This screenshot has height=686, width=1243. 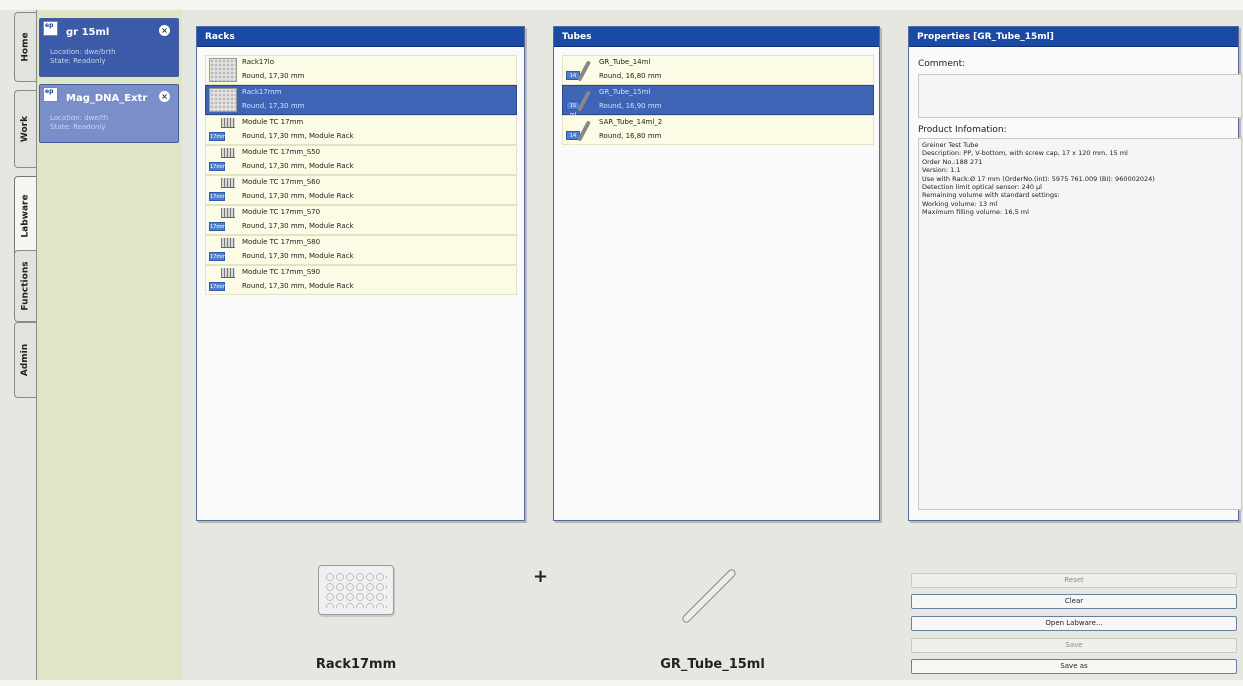 I want to click on tube-row: 14 ml SAR_Tube_14ml_2 Round, 16,80 mm, so click(x=718, y=131).